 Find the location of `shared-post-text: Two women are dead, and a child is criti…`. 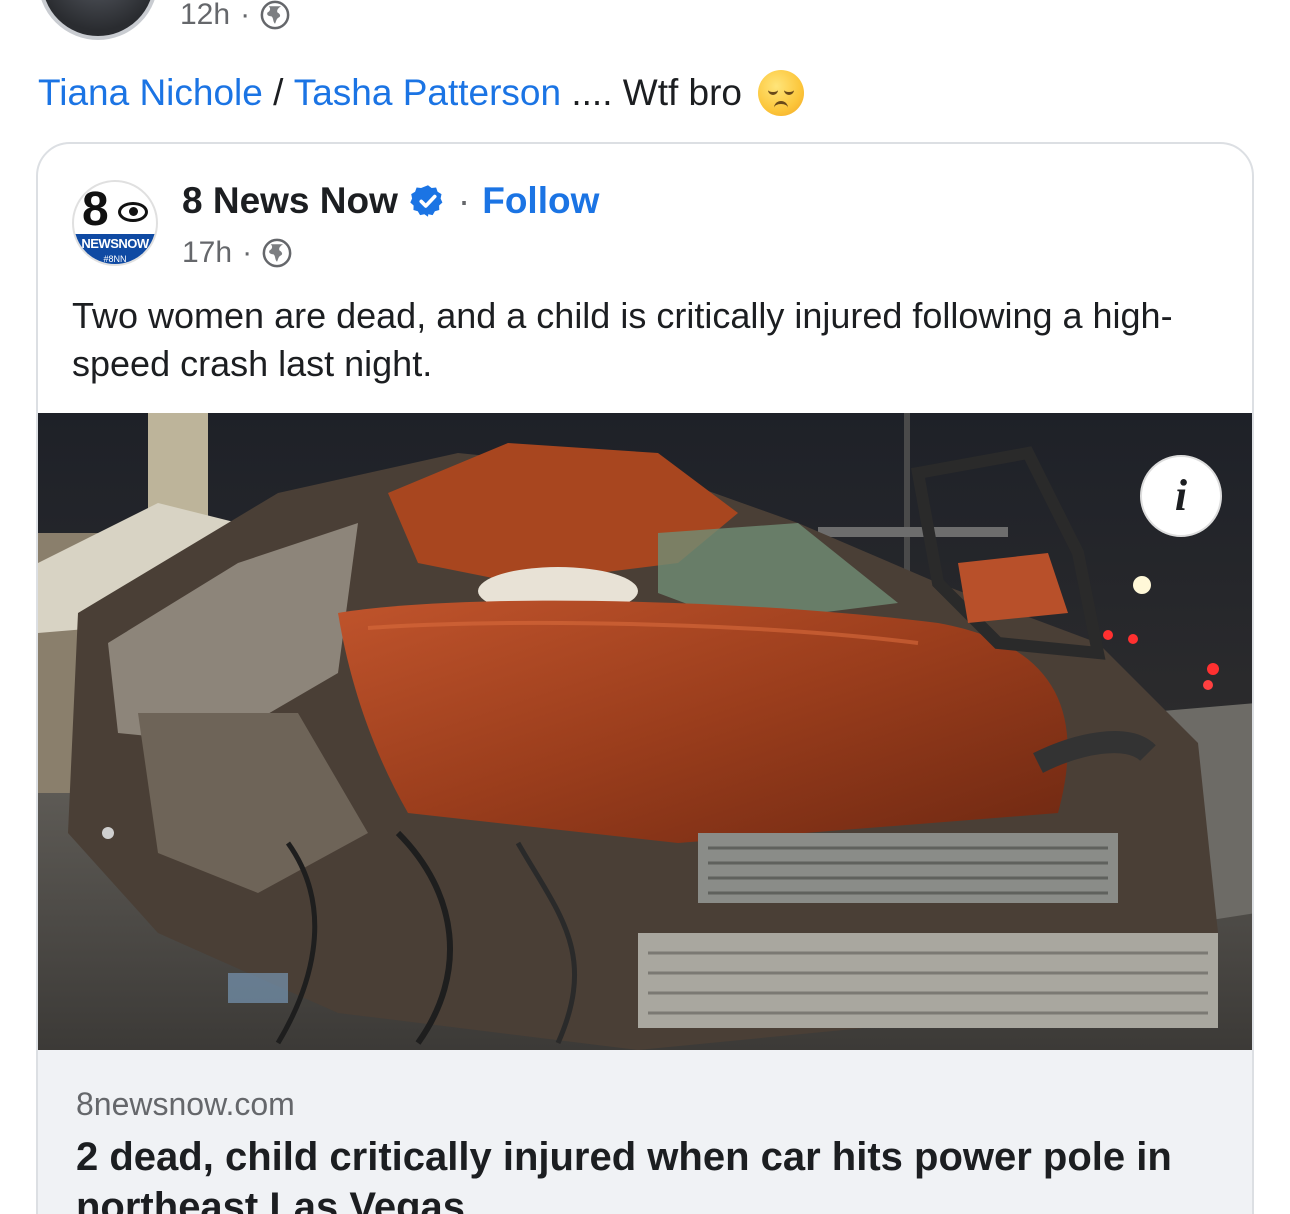

shared-post-text: Two women are dead, and a child is criti… is located at coordinates (622, 339).